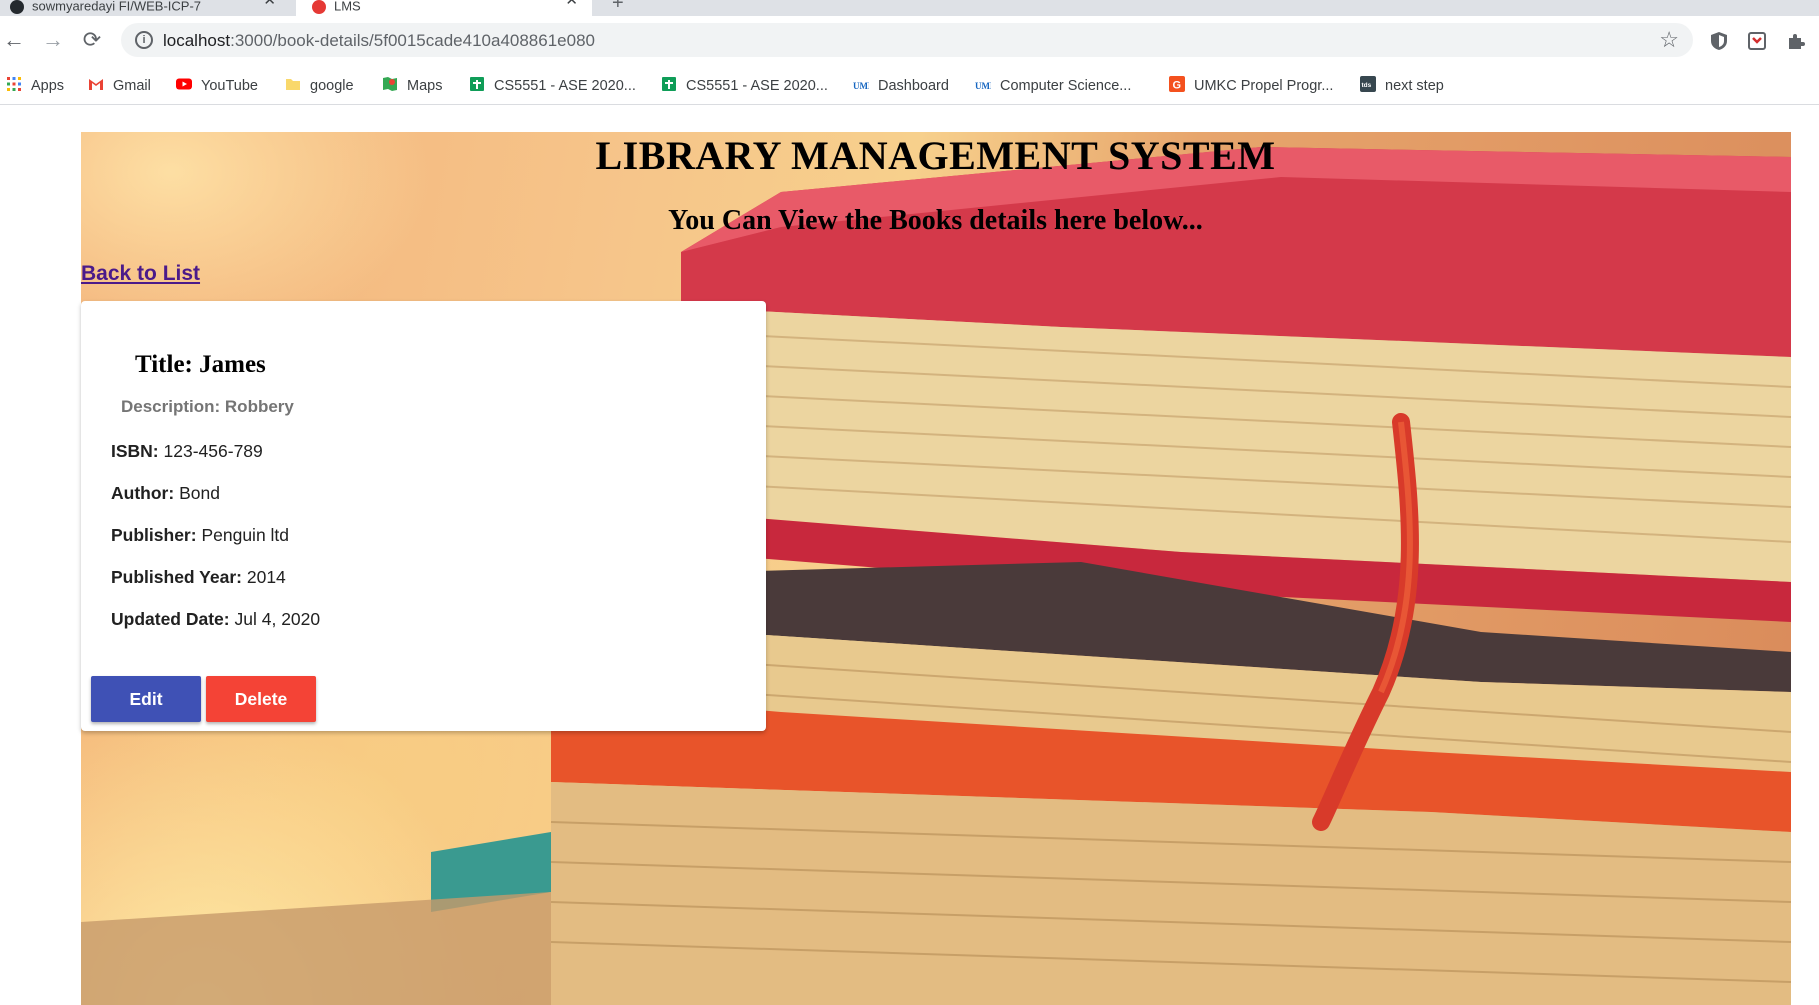 The image size is (1819, 1005). I want to click on github-icon, so click(17, 7).